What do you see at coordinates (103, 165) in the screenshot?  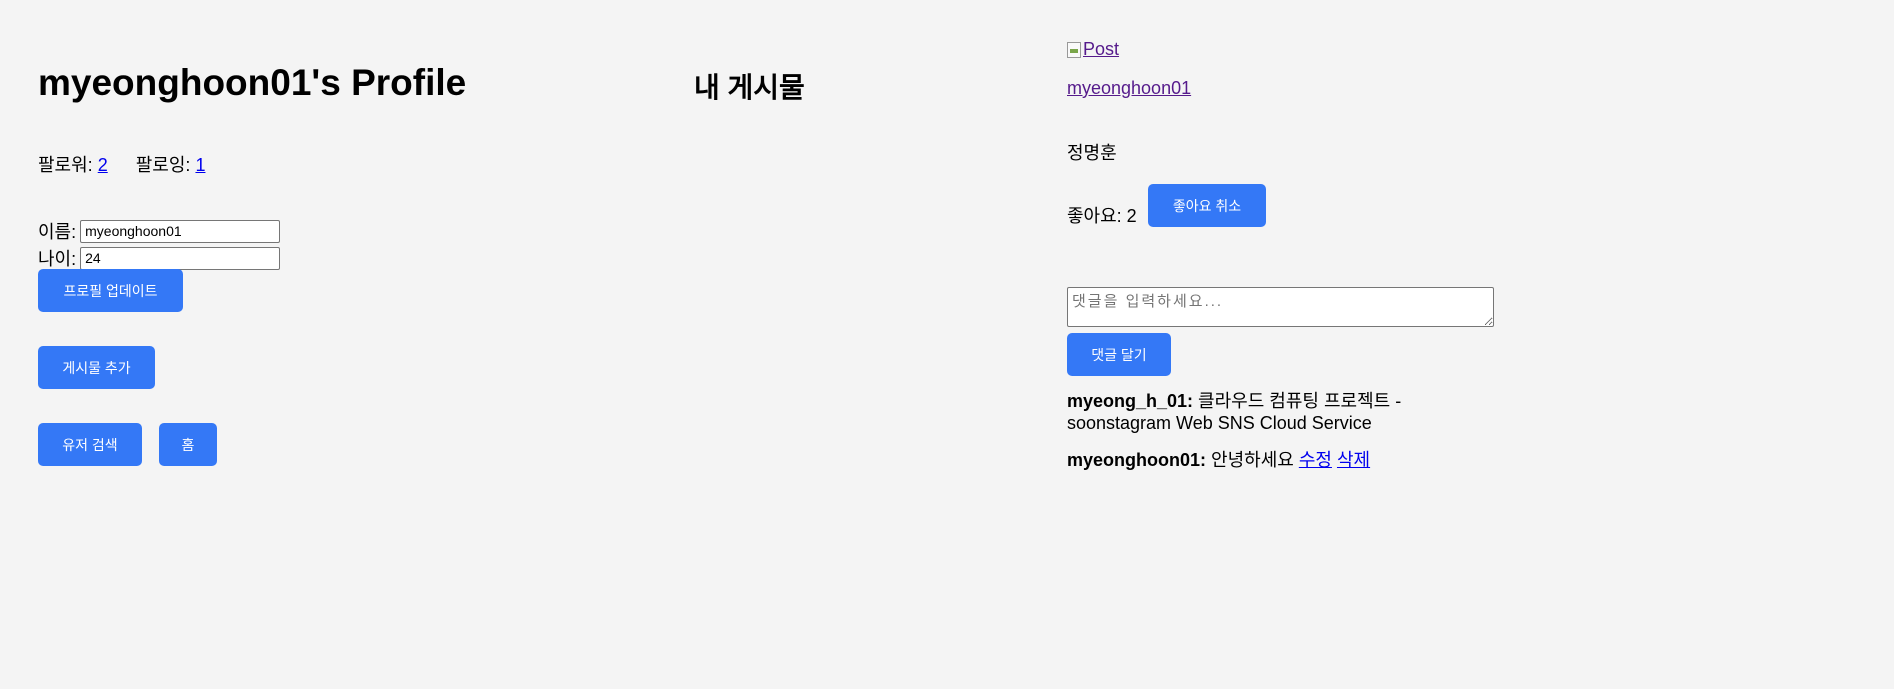 I see `followers-count-link: 2` at bounding box center [103, 165].